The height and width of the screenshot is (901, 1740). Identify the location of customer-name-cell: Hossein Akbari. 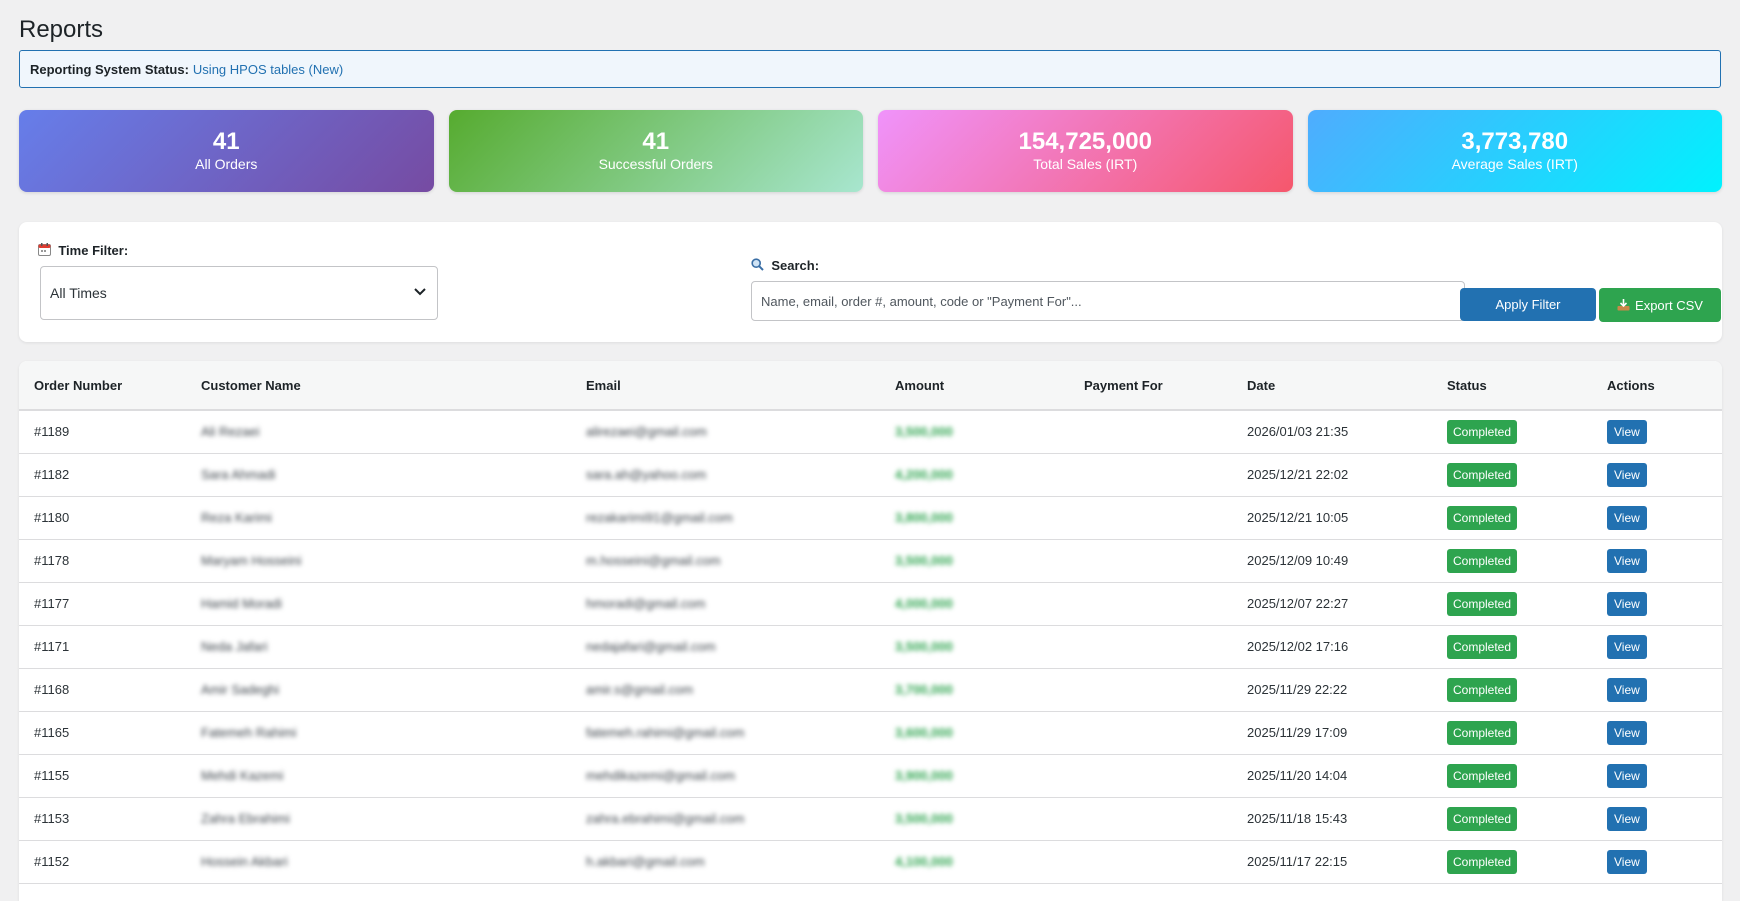
(393, 862).